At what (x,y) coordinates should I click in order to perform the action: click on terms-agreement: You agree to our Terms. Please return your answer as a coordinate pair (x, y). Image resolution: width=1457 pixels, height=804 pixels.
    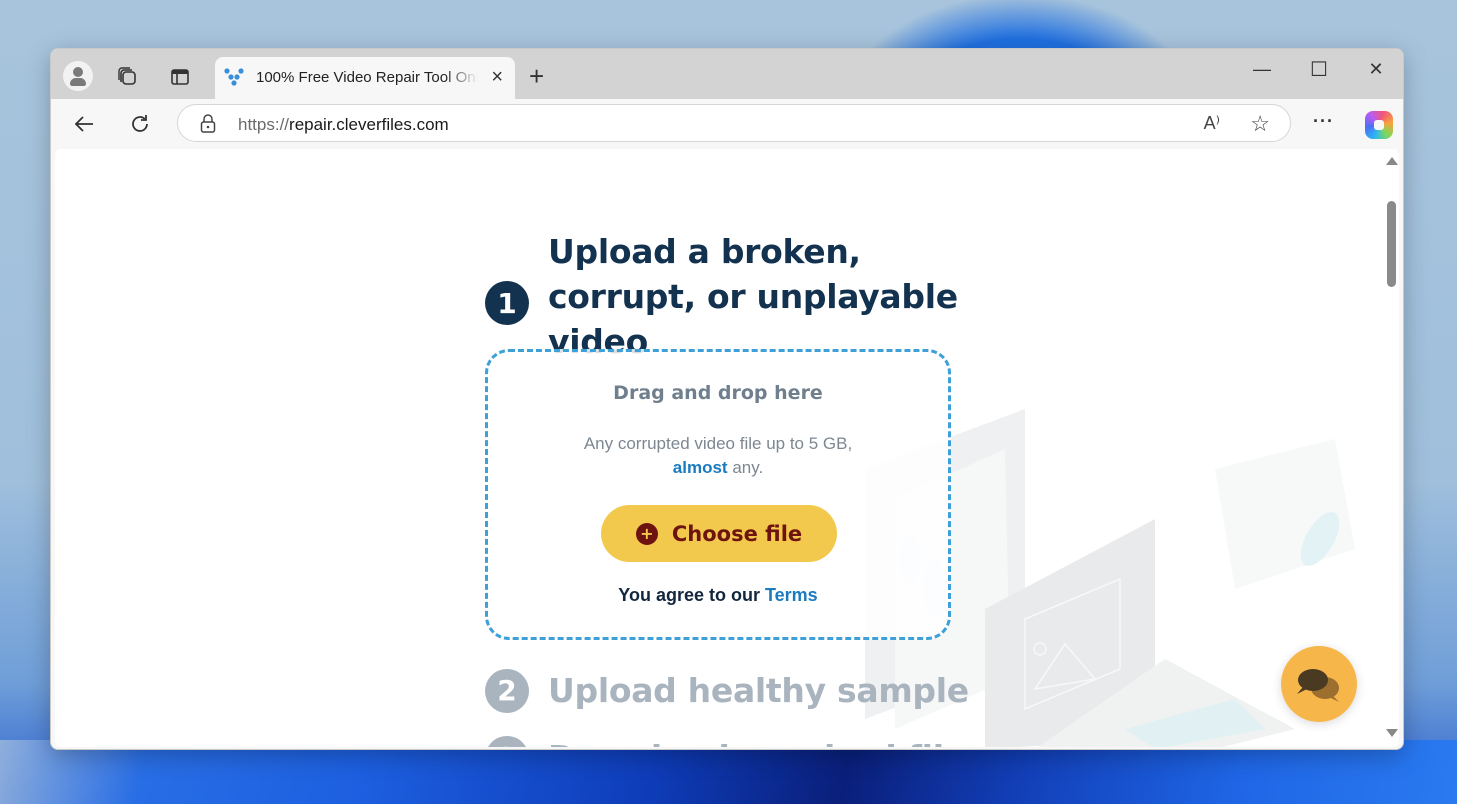
    Looking at the image, I should click on (718, 595).